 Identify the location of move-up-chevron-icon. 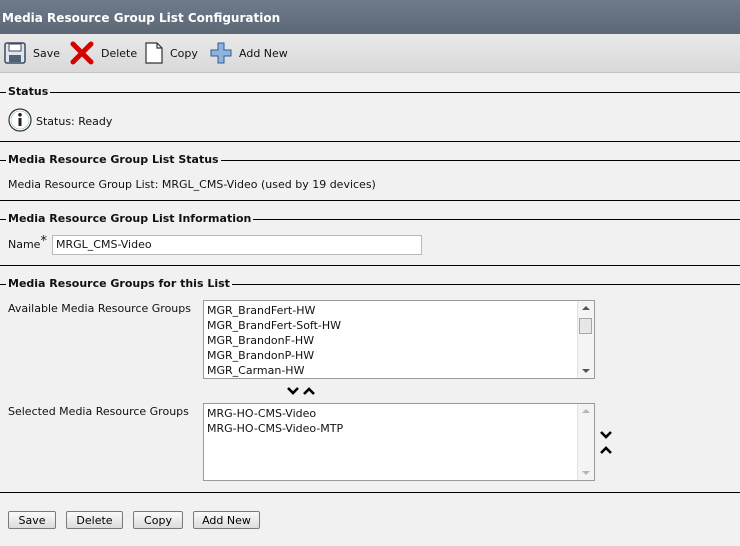
(309, 391).